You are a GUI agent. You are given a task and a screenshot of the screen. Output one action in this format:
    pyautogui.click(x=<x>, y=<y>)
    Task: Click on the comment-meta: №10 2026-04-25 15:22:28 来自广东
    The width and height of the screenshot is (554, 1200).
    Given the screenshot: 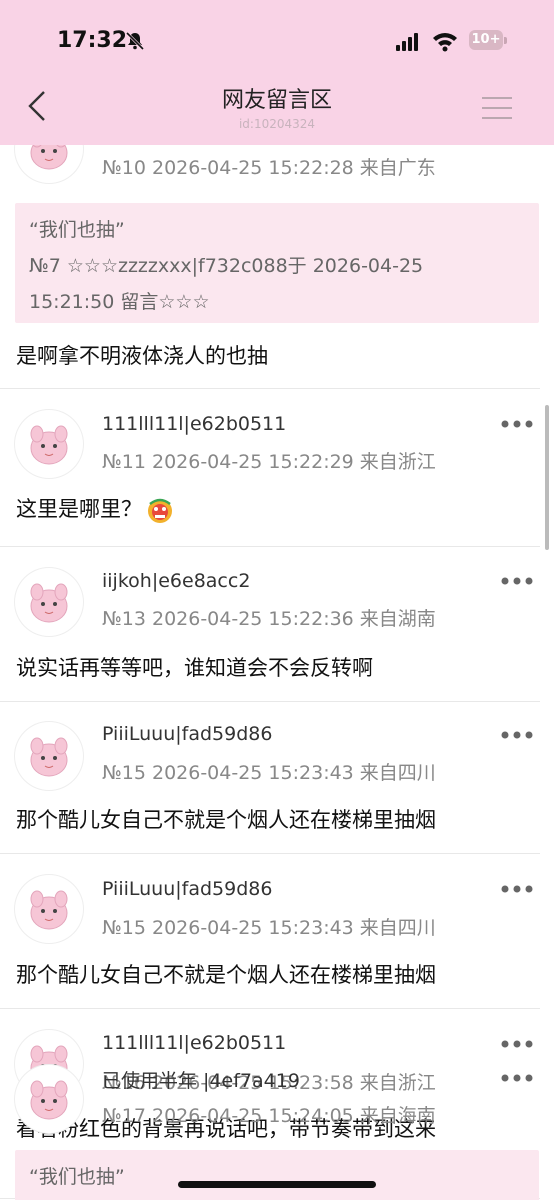 What is the action you would take?
    pyautogui.click(x=269, y=168)
    